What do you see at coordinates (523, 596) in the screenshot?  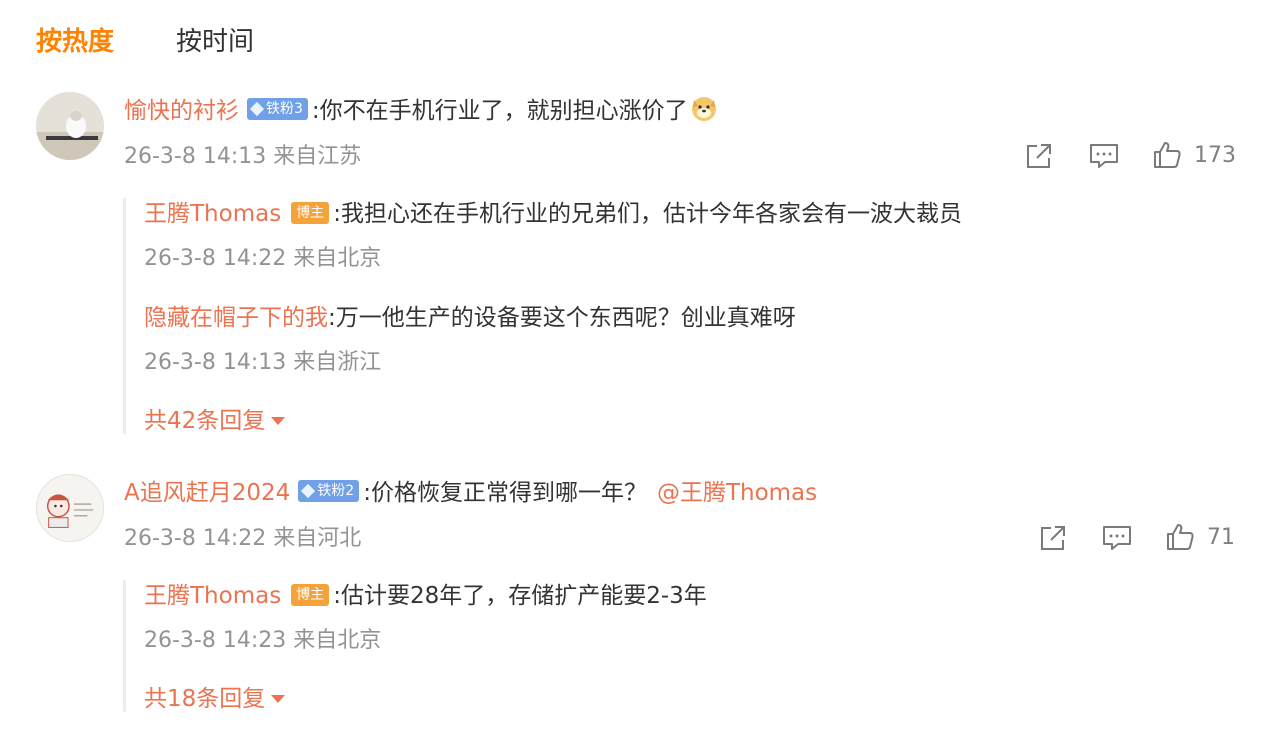 I see `reply-text: 估计要28年了，存储扩产能要2-3年` at bounding box center [523, 596].